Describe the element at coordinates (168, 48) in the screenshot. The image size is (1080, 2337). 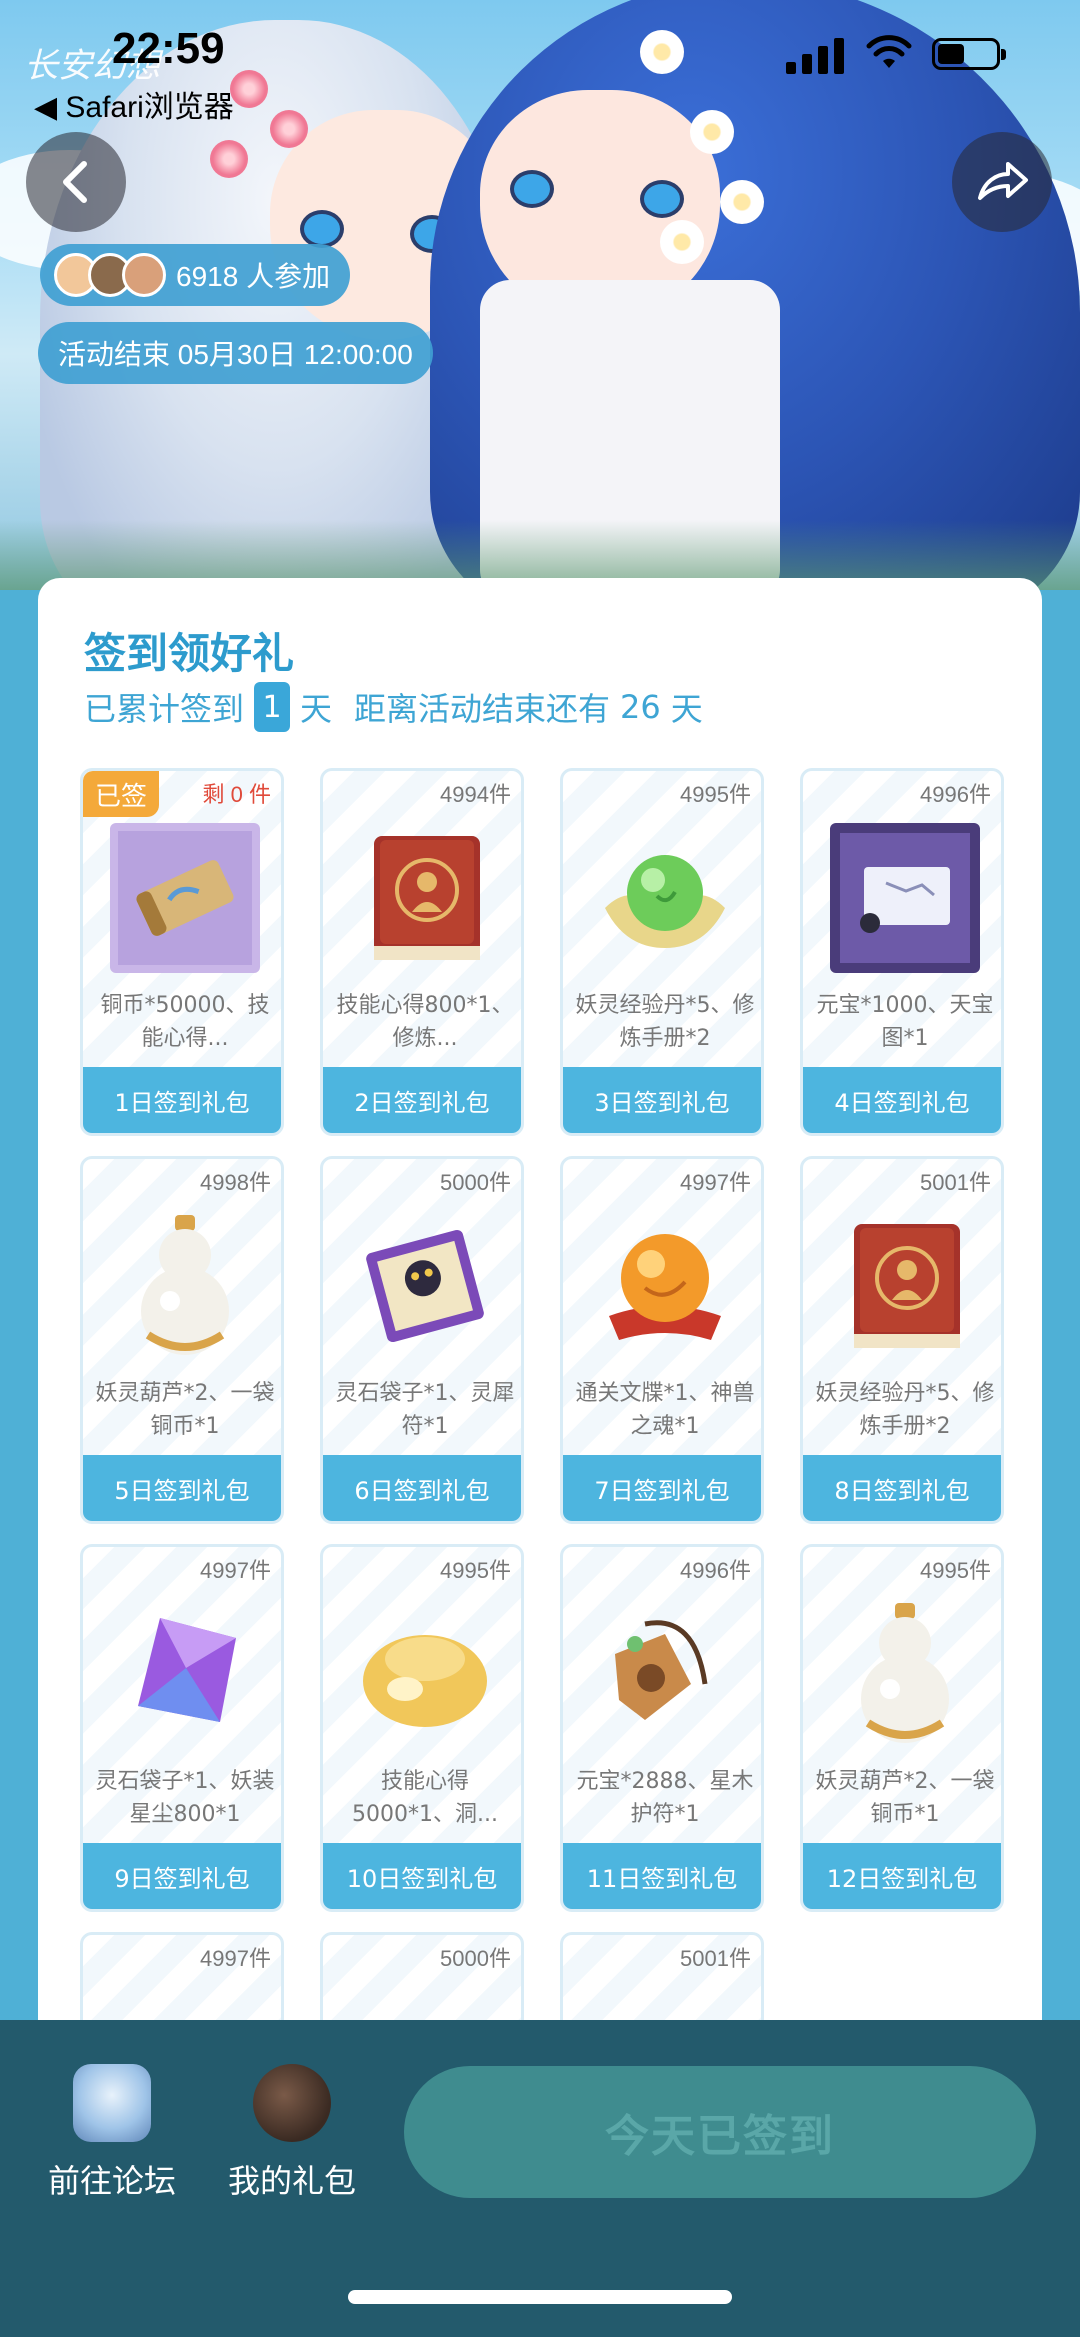
I see `status-time: 22:59` at that location.